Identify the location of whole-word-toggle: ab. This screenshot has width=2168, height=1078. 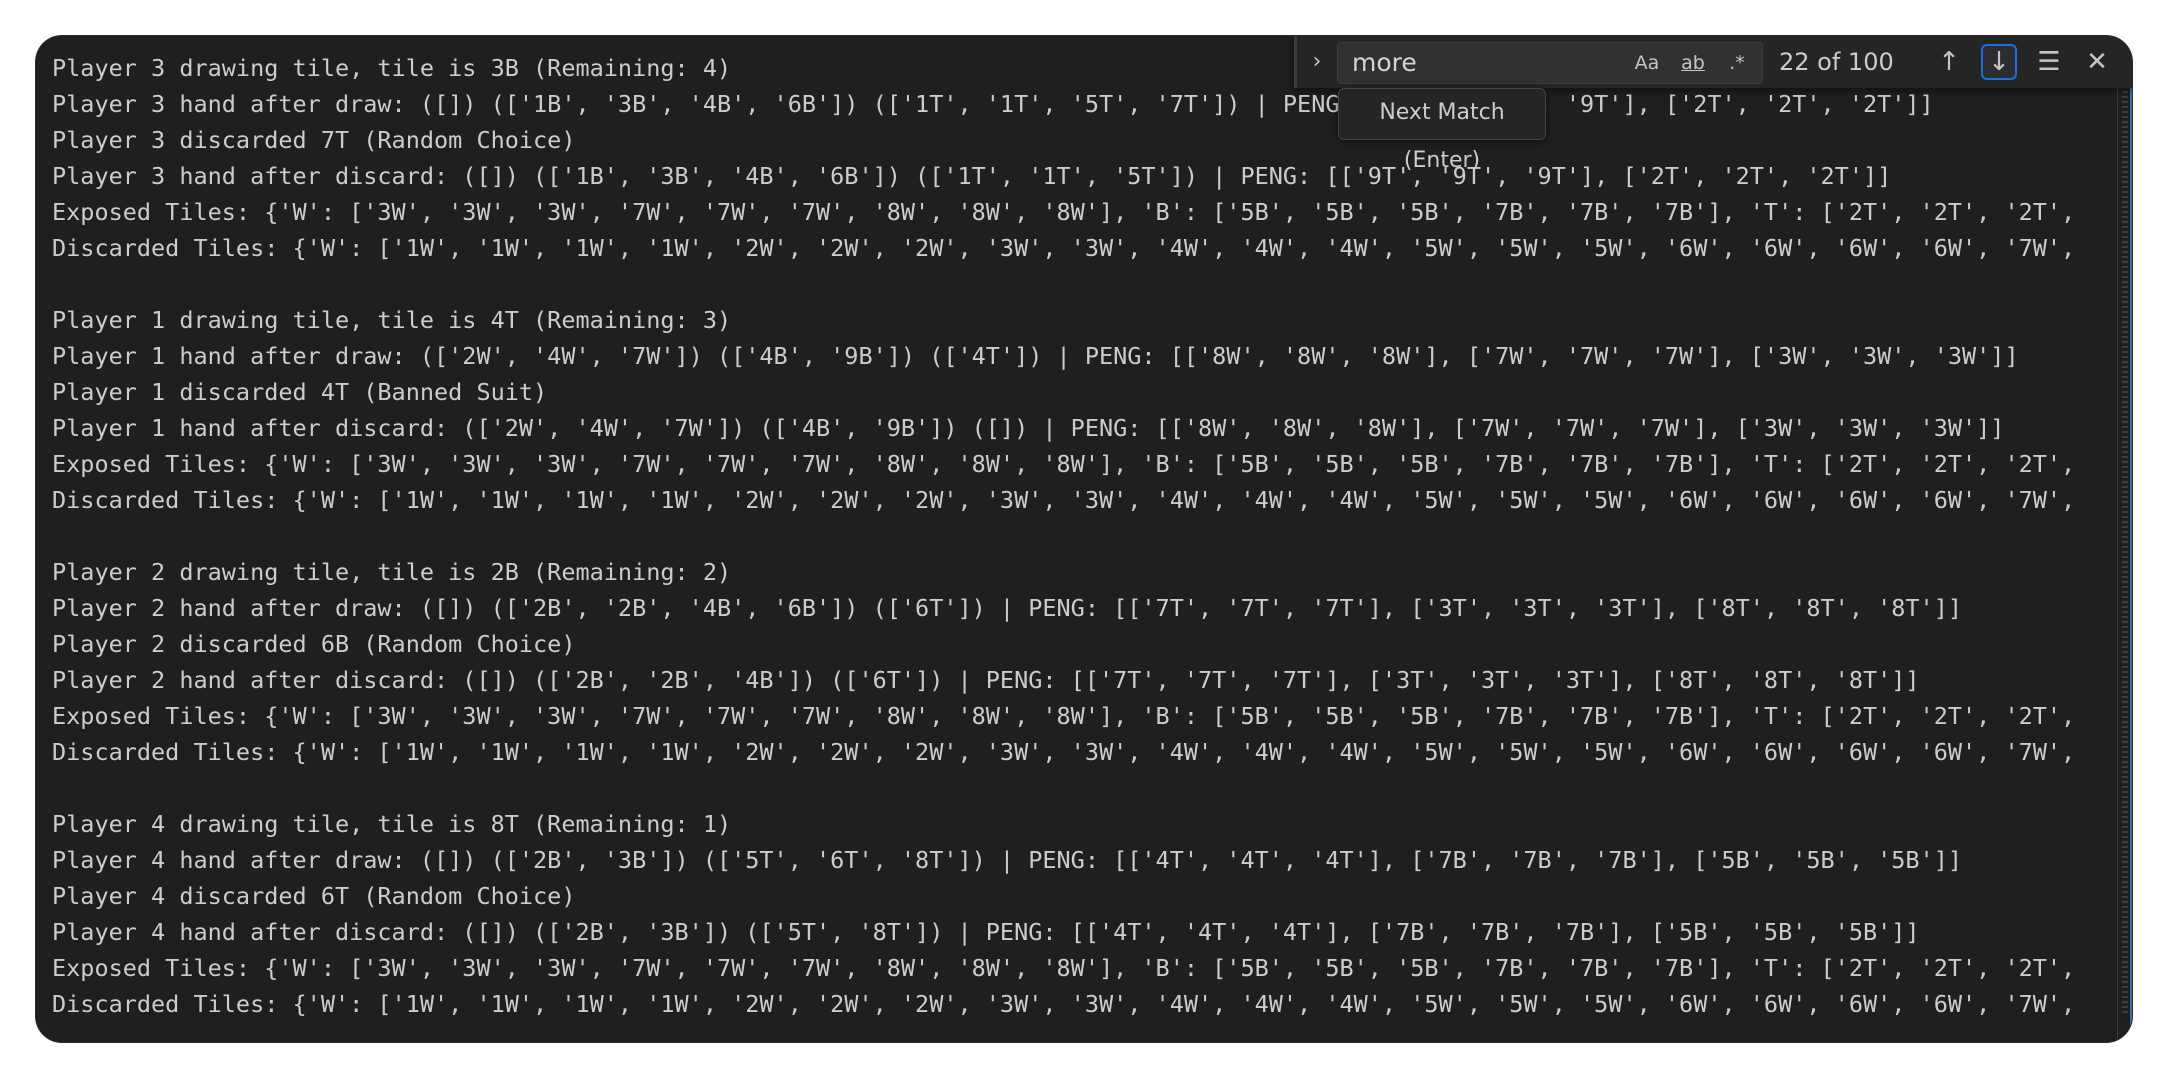
(1693, 63).